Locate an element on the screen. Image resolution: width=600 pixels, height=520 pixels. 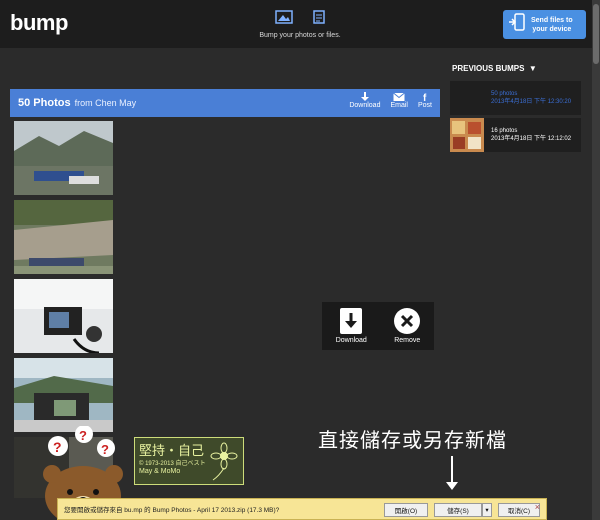
bump-logo: bump is located at coordinates (39, 23).